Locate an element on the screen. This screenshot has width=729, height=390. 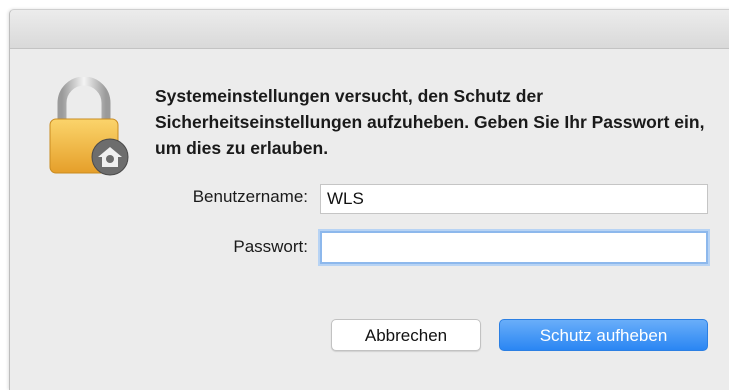
username-label: Benutzername: is located at coordinates (250, 196).